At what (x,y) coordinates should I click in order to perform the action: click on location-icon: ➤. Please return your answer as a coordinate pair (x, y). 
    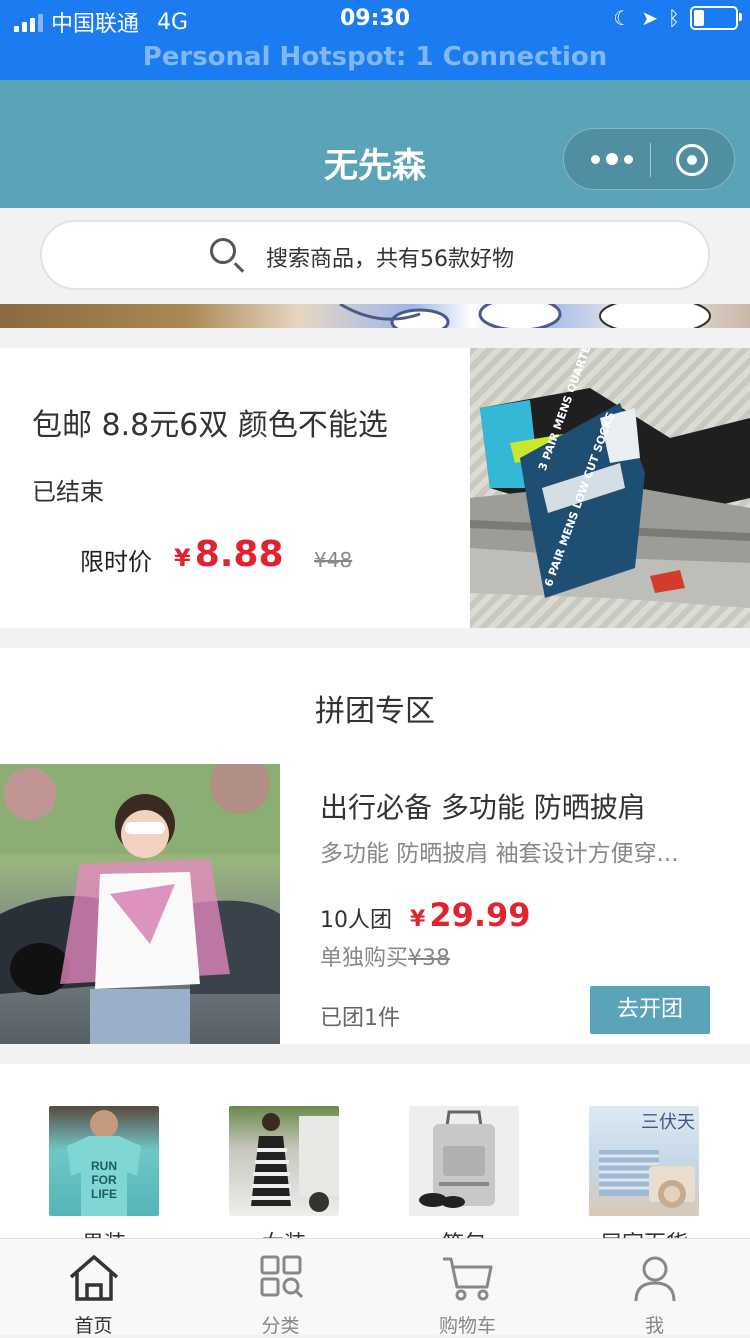
    Looking at the image, I should click on (649, 18).